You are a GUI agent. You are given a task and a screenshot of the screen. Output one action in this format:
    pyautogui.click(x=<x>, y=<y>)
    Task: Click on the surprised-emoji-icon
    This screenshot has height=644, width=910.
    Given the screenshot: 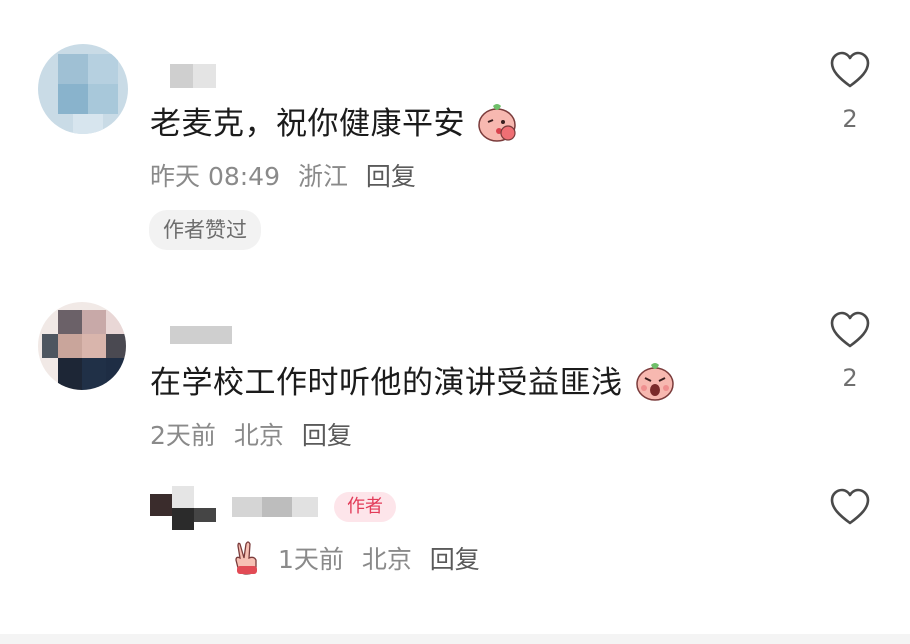 What is the action you would take?
    pyautogui.click(x=655, y=385)
    